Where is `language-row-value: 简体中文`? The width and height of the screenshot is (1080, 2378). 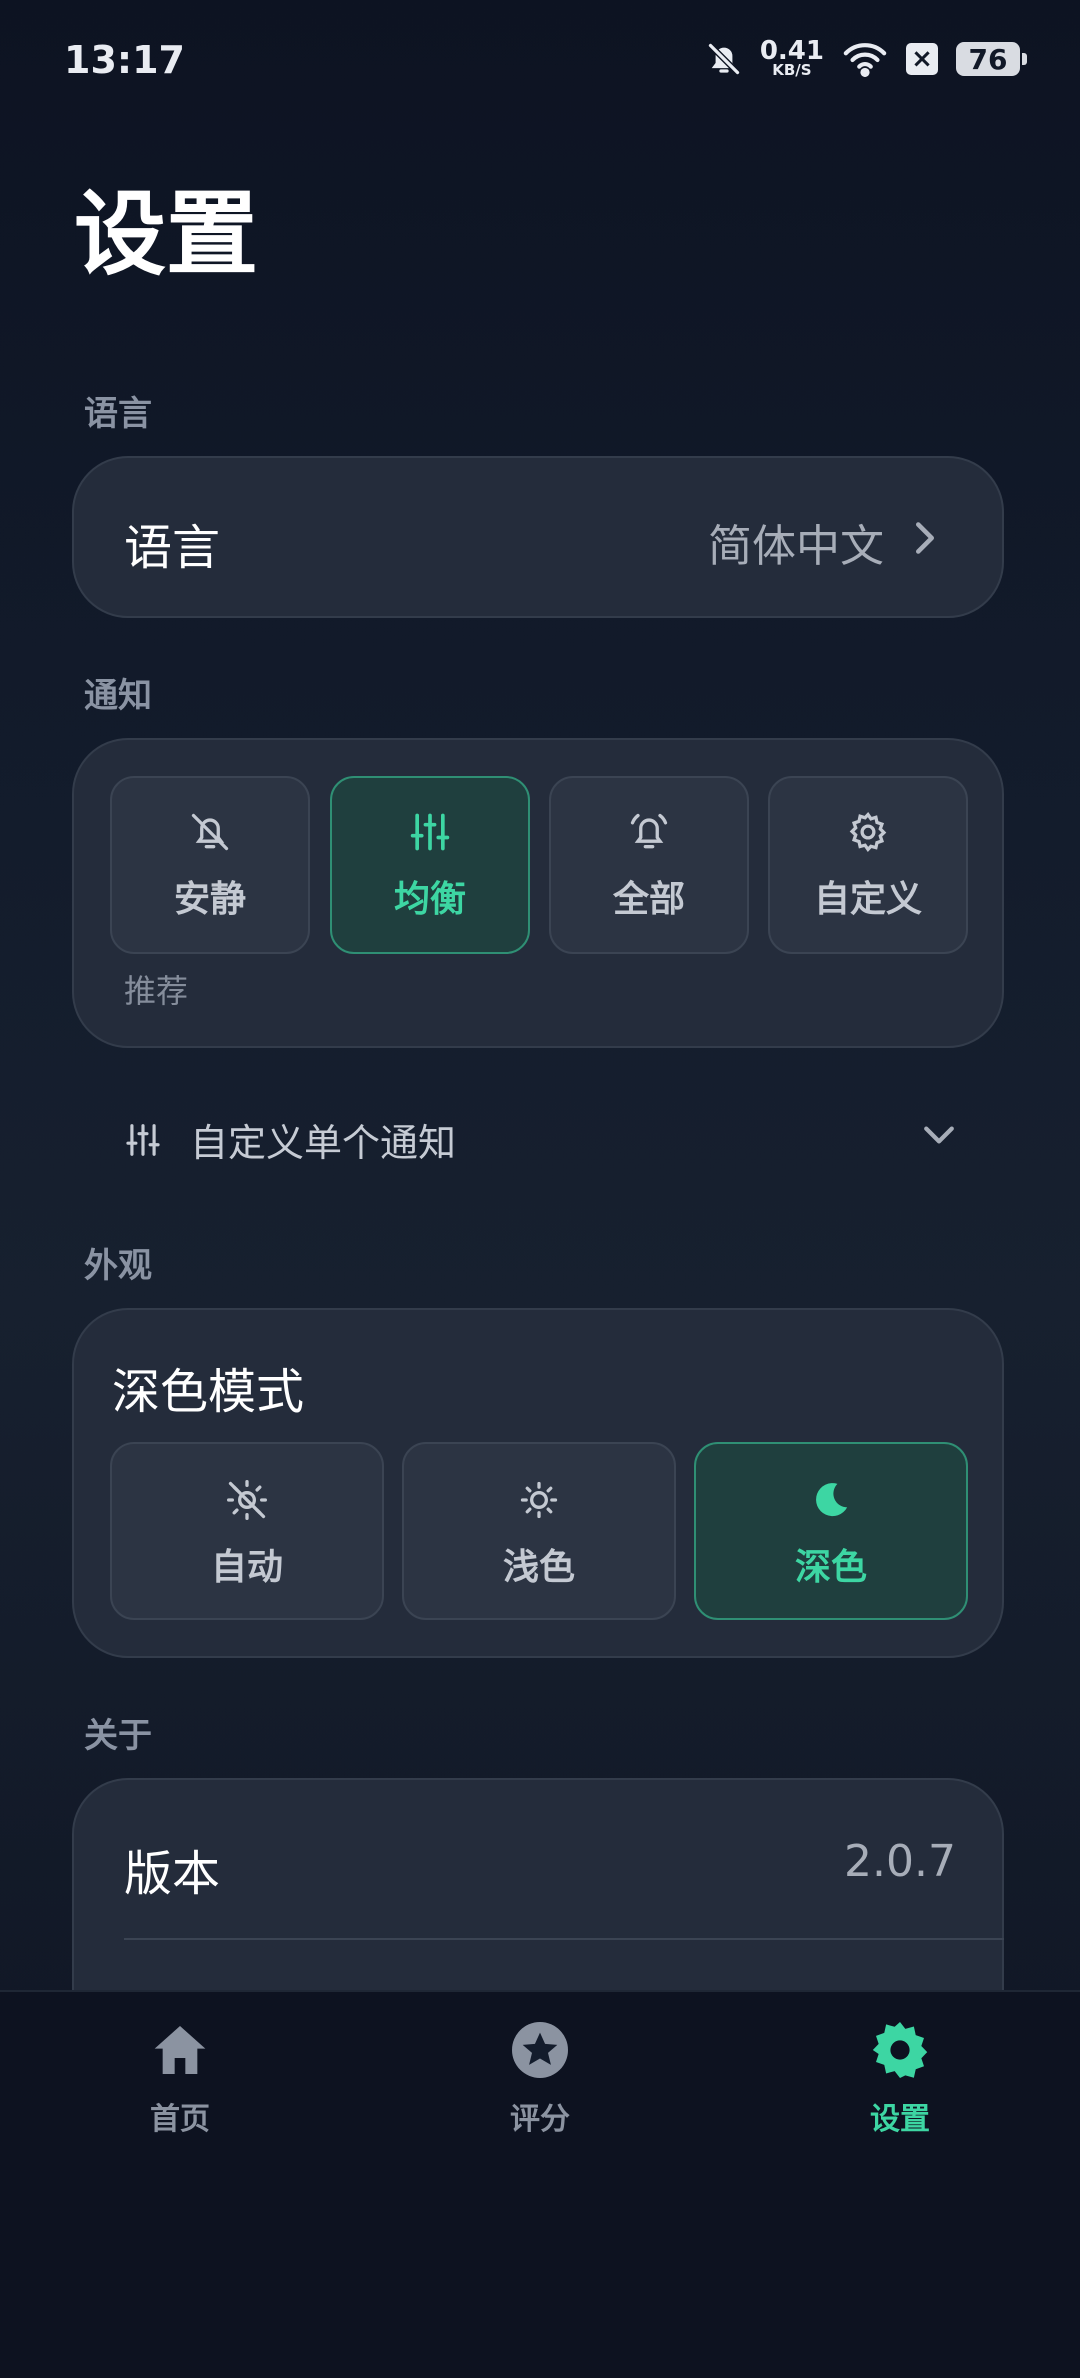 language-row-value: 简体中文 is located at coordinates (796, 546).